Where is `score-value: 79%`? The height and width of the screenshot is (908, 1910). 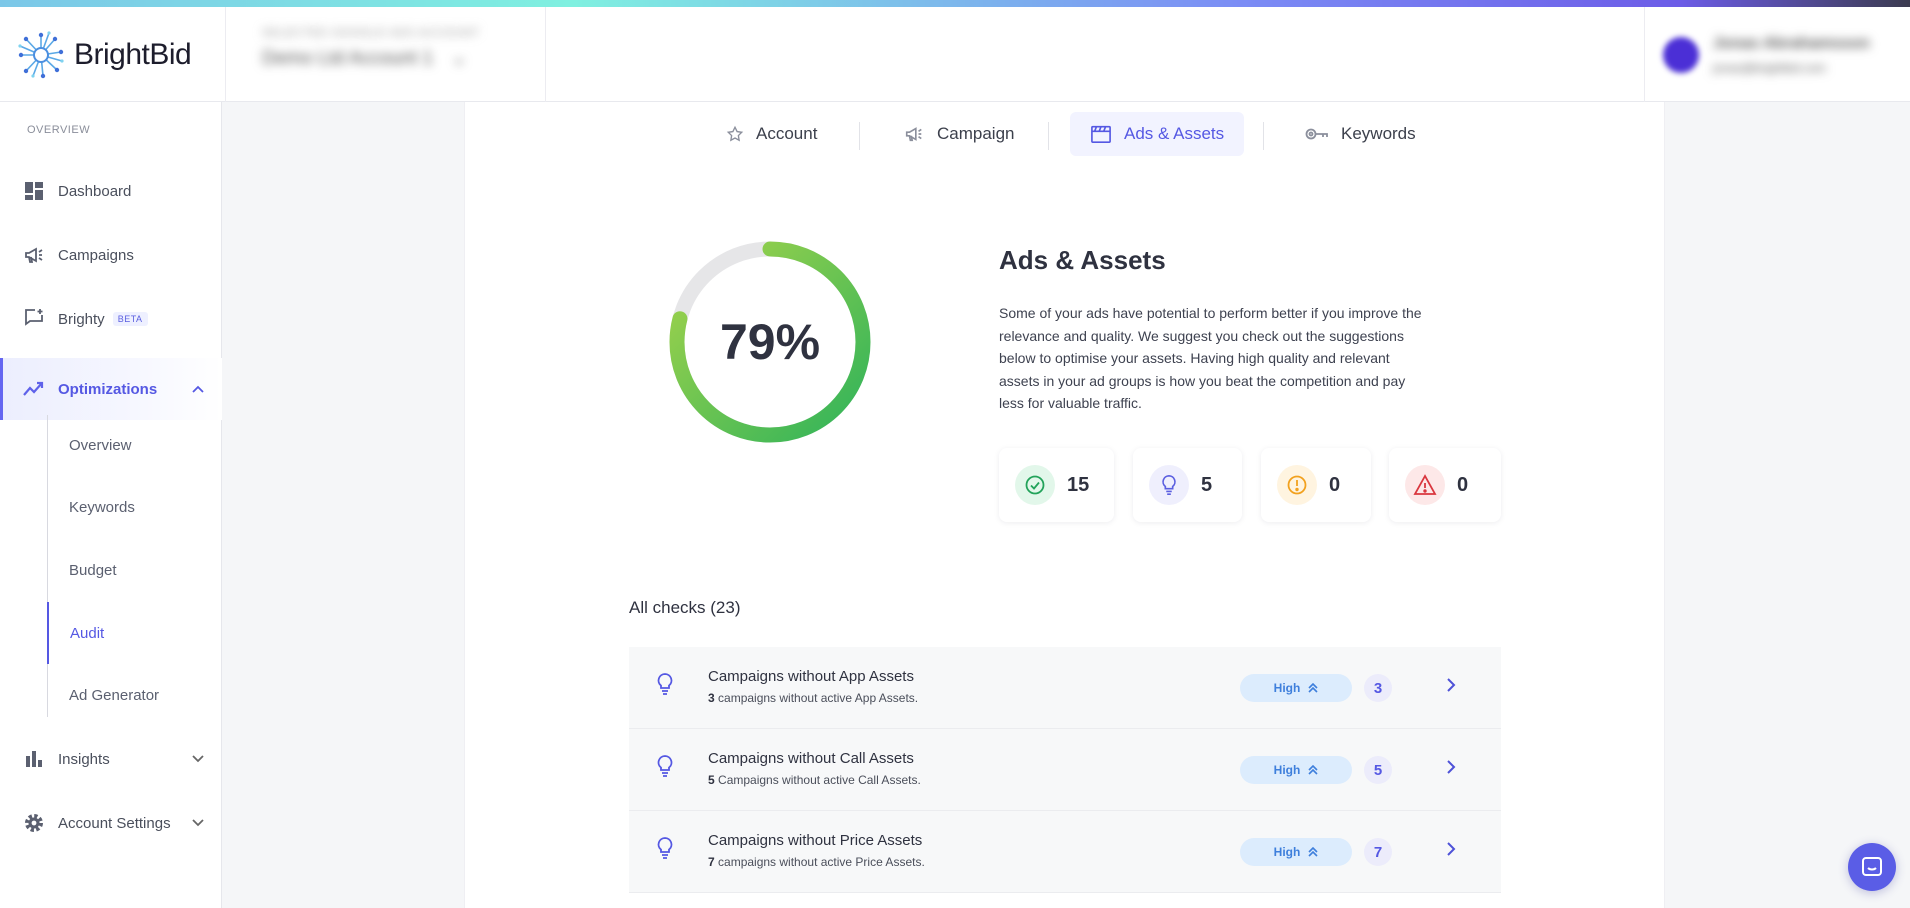 score-value: 79% is located at coordinates (770, 342).